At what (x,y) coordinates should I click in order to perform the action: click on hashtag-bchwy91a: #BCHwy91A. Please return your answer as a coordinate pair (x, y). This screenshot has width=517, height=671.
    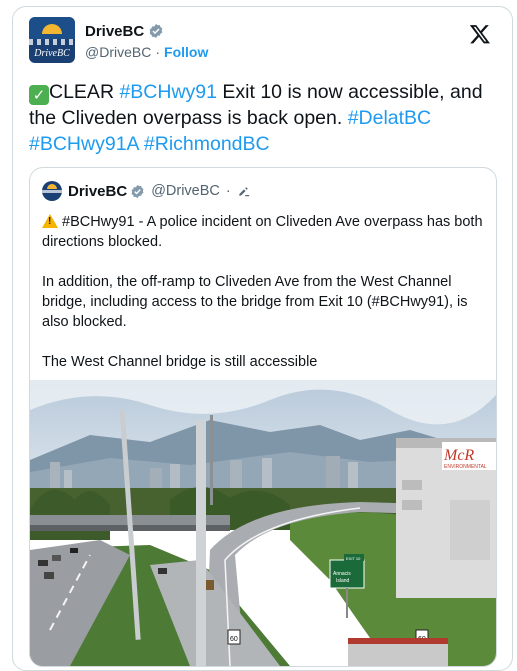
    Looking at the image, I should click on (83, 144).